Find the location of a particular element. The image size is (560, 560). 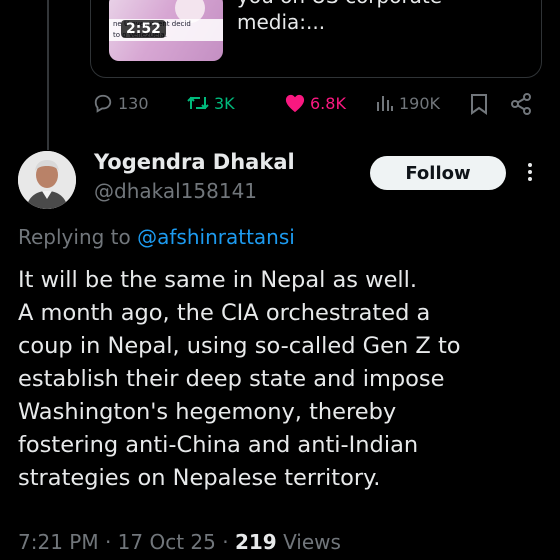

post-date: 17 Oct 25 is located at coordinates (167, 542).